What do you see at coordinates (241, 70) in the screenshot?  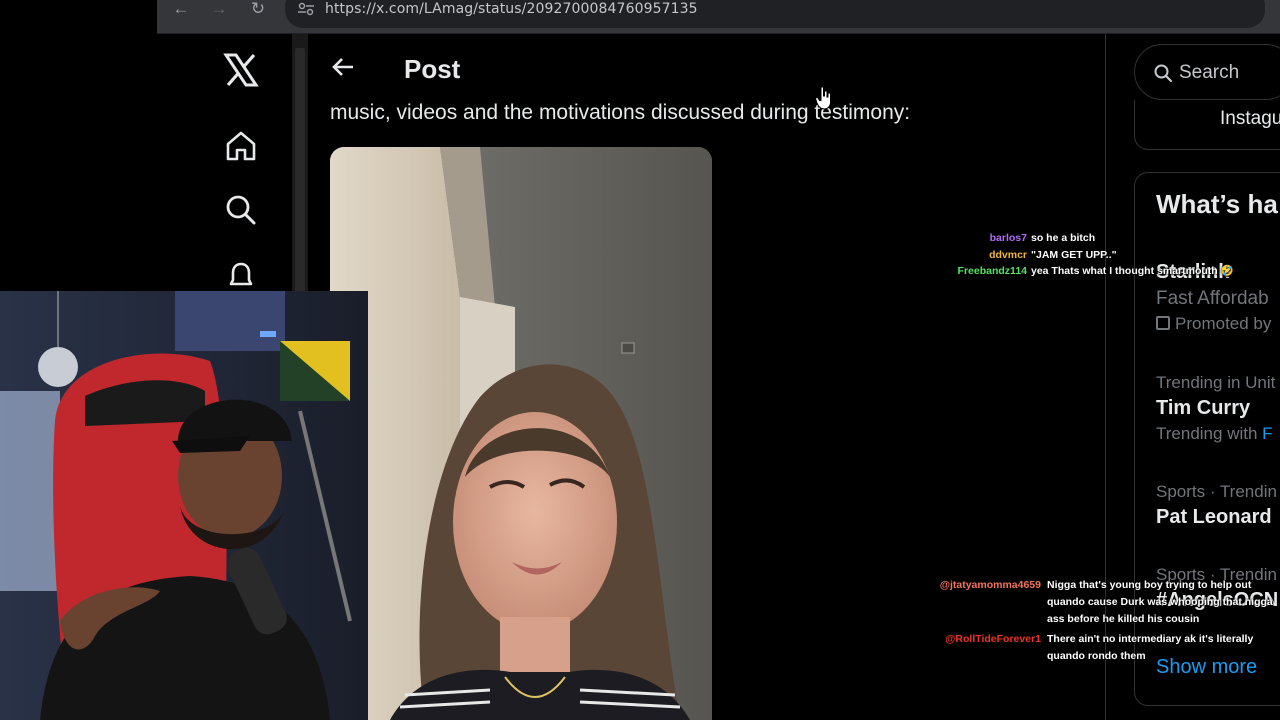 I see `x-logo-icon` at bounding box center [241, 70].